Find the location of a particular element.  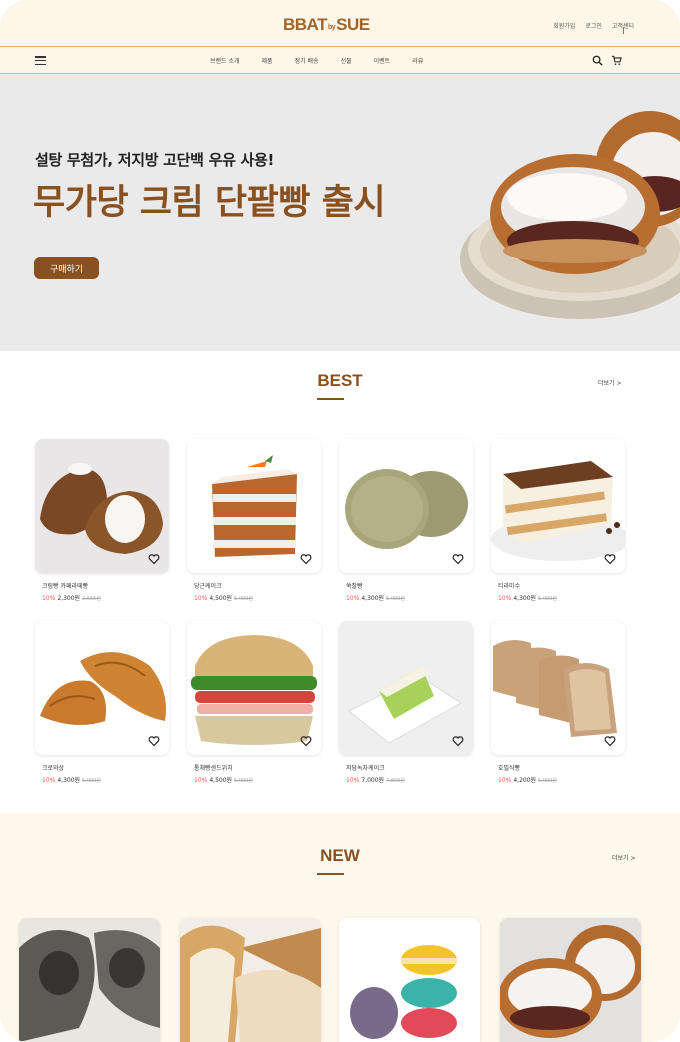

hero-title: 무가당 크림 단팥빵 출시 is located at coordinates (209, 203).